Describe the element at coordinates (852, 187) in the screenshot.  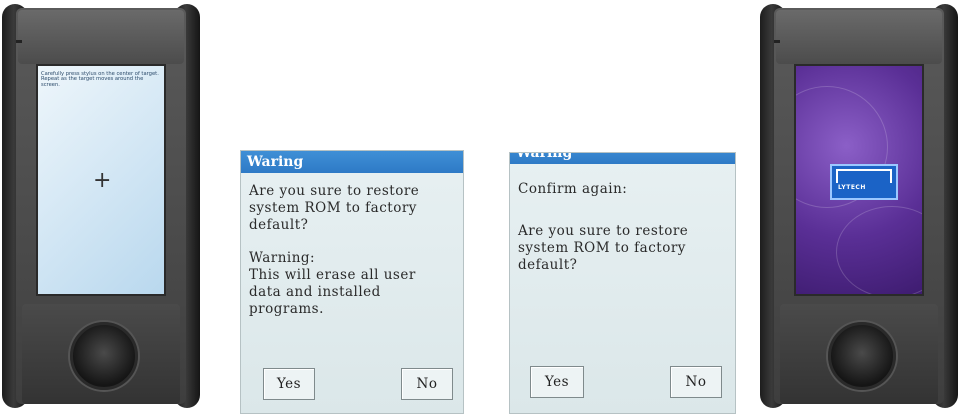
I see `logo-wordmark: LYTECH` at that location.